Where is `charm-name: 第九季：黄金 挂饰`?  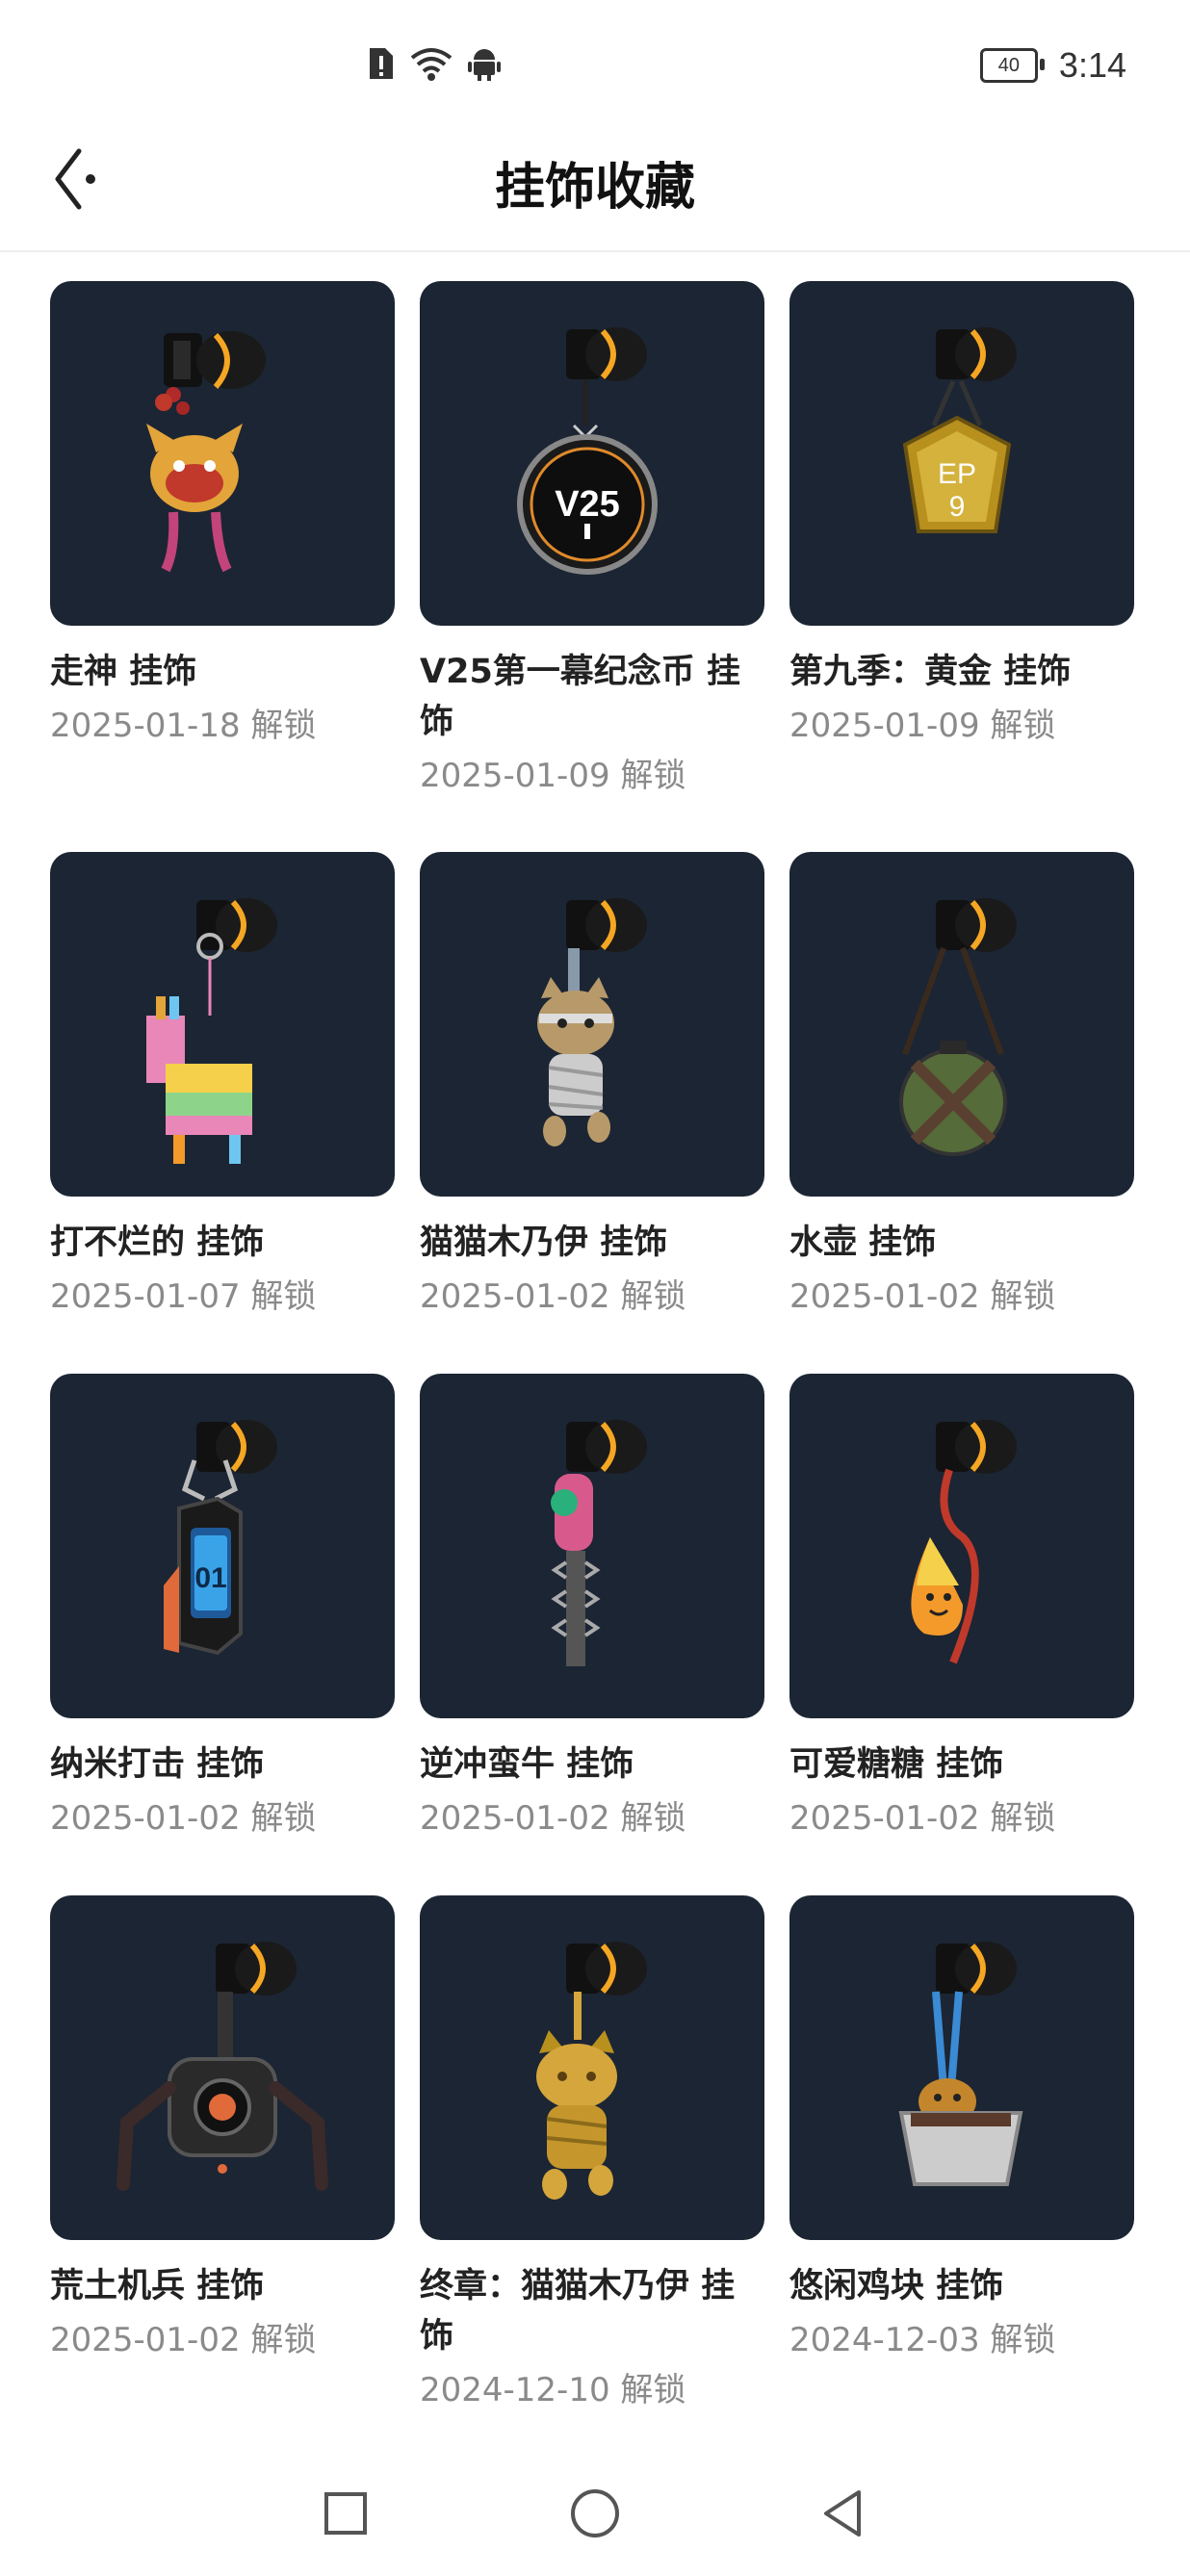
charm-name: 第九季：黄金 挂饰 is located at coordinates (931, 672).